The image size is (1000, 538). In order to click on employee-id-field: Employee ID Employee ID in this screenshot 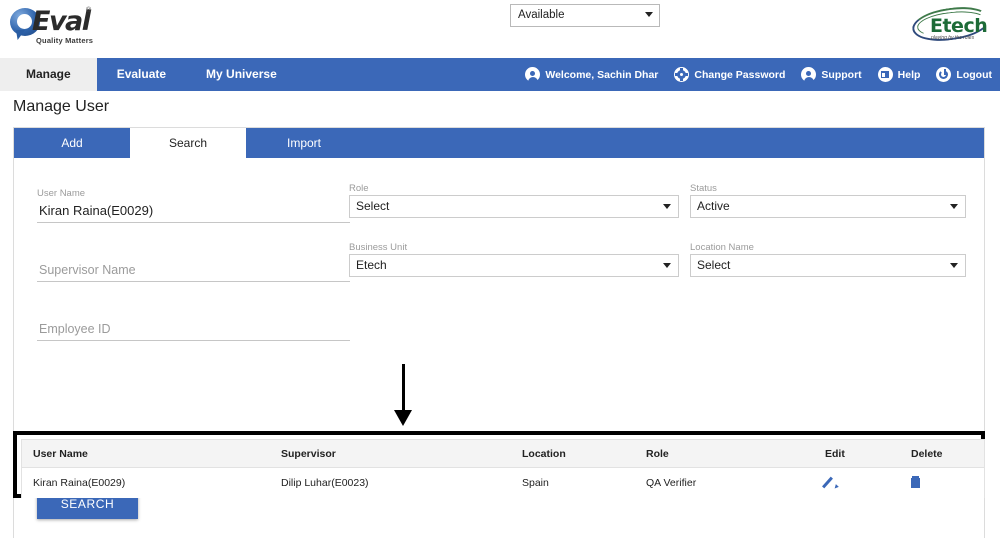, I will do `click(193, 323)`.